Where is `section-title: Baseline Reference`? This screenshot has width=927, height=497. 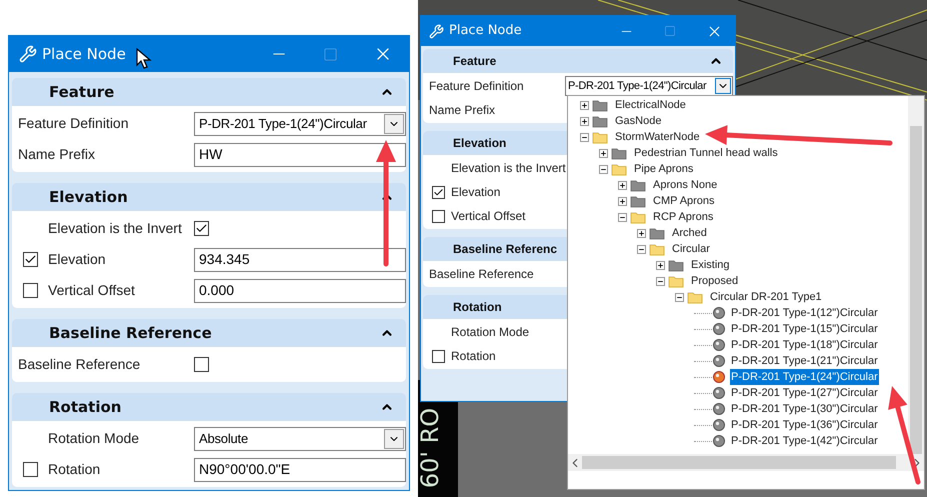
section-title: Baseline Reference is located at coordinates (130, 333).